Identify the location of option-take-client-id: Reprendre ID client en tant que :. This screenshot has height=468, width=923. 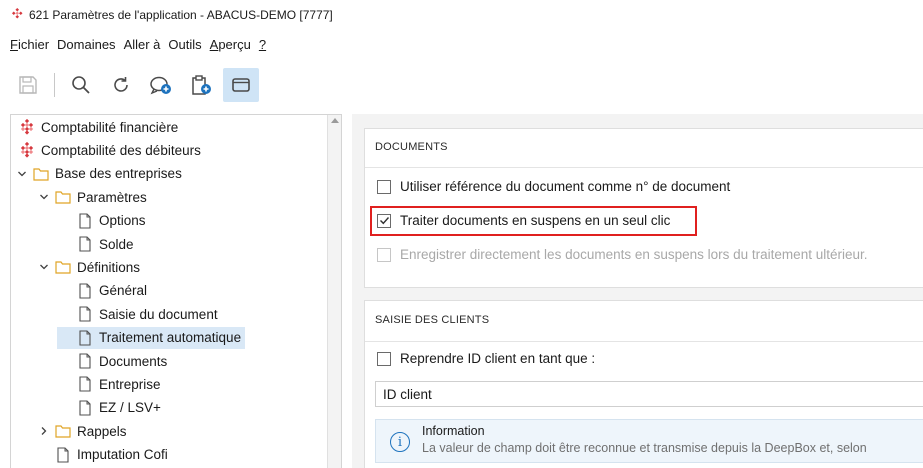
(486, 358).